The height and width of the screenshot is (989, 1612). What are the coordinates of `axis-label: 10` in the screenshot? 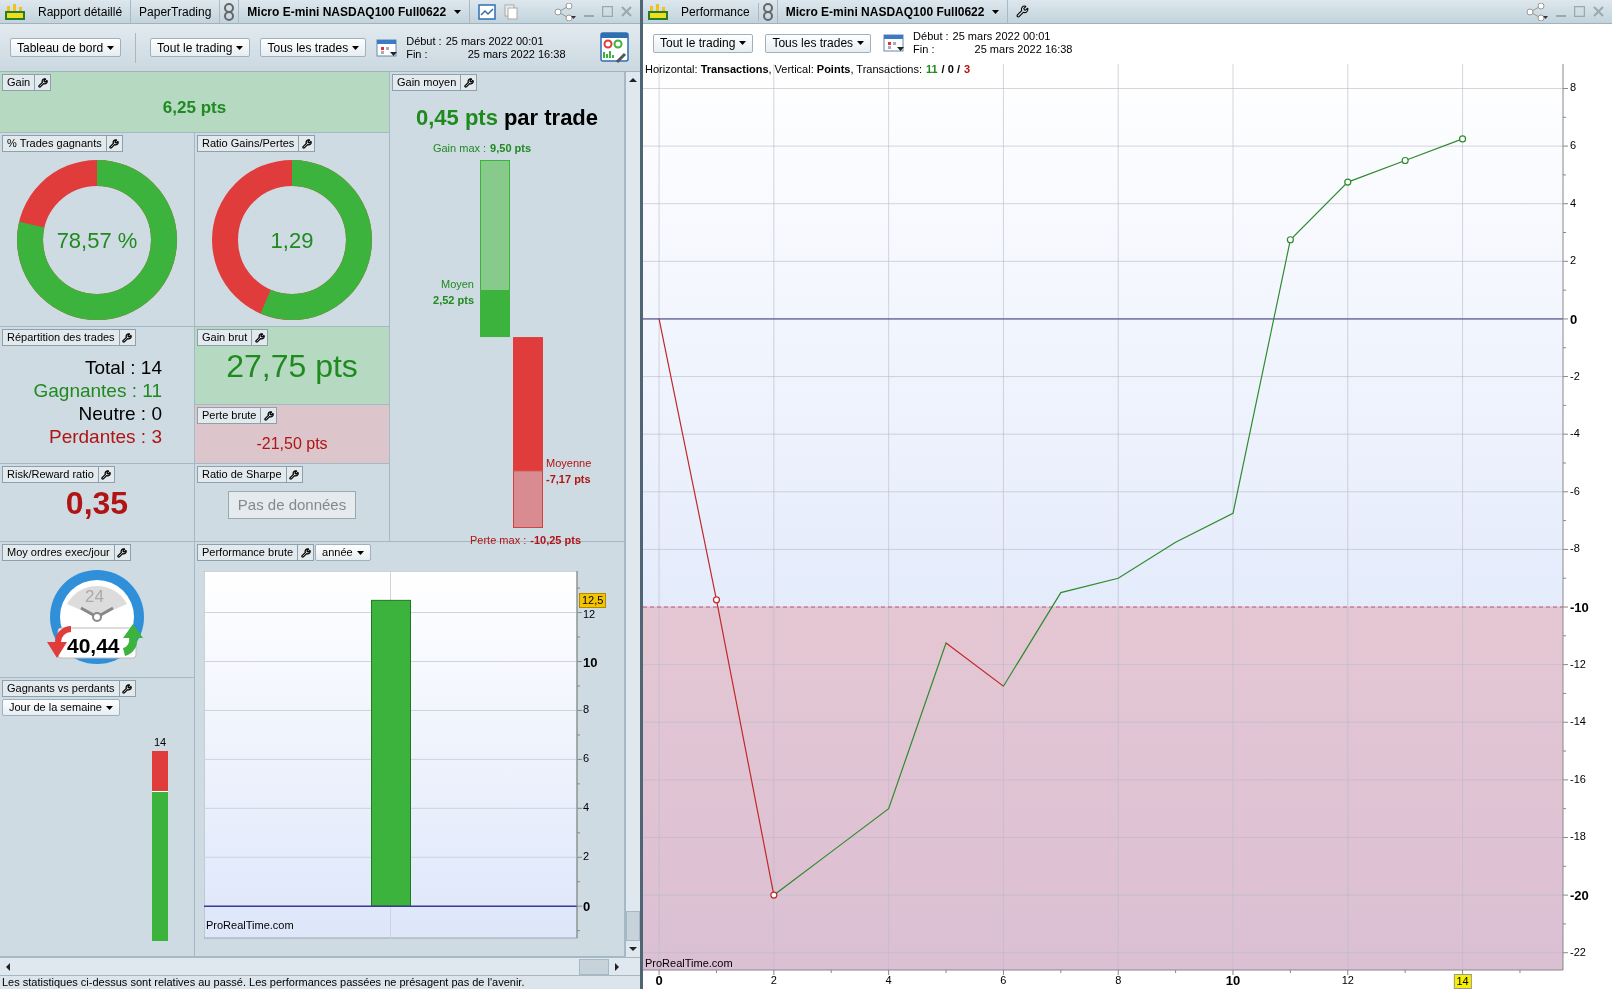 It's located at (1233, 980).